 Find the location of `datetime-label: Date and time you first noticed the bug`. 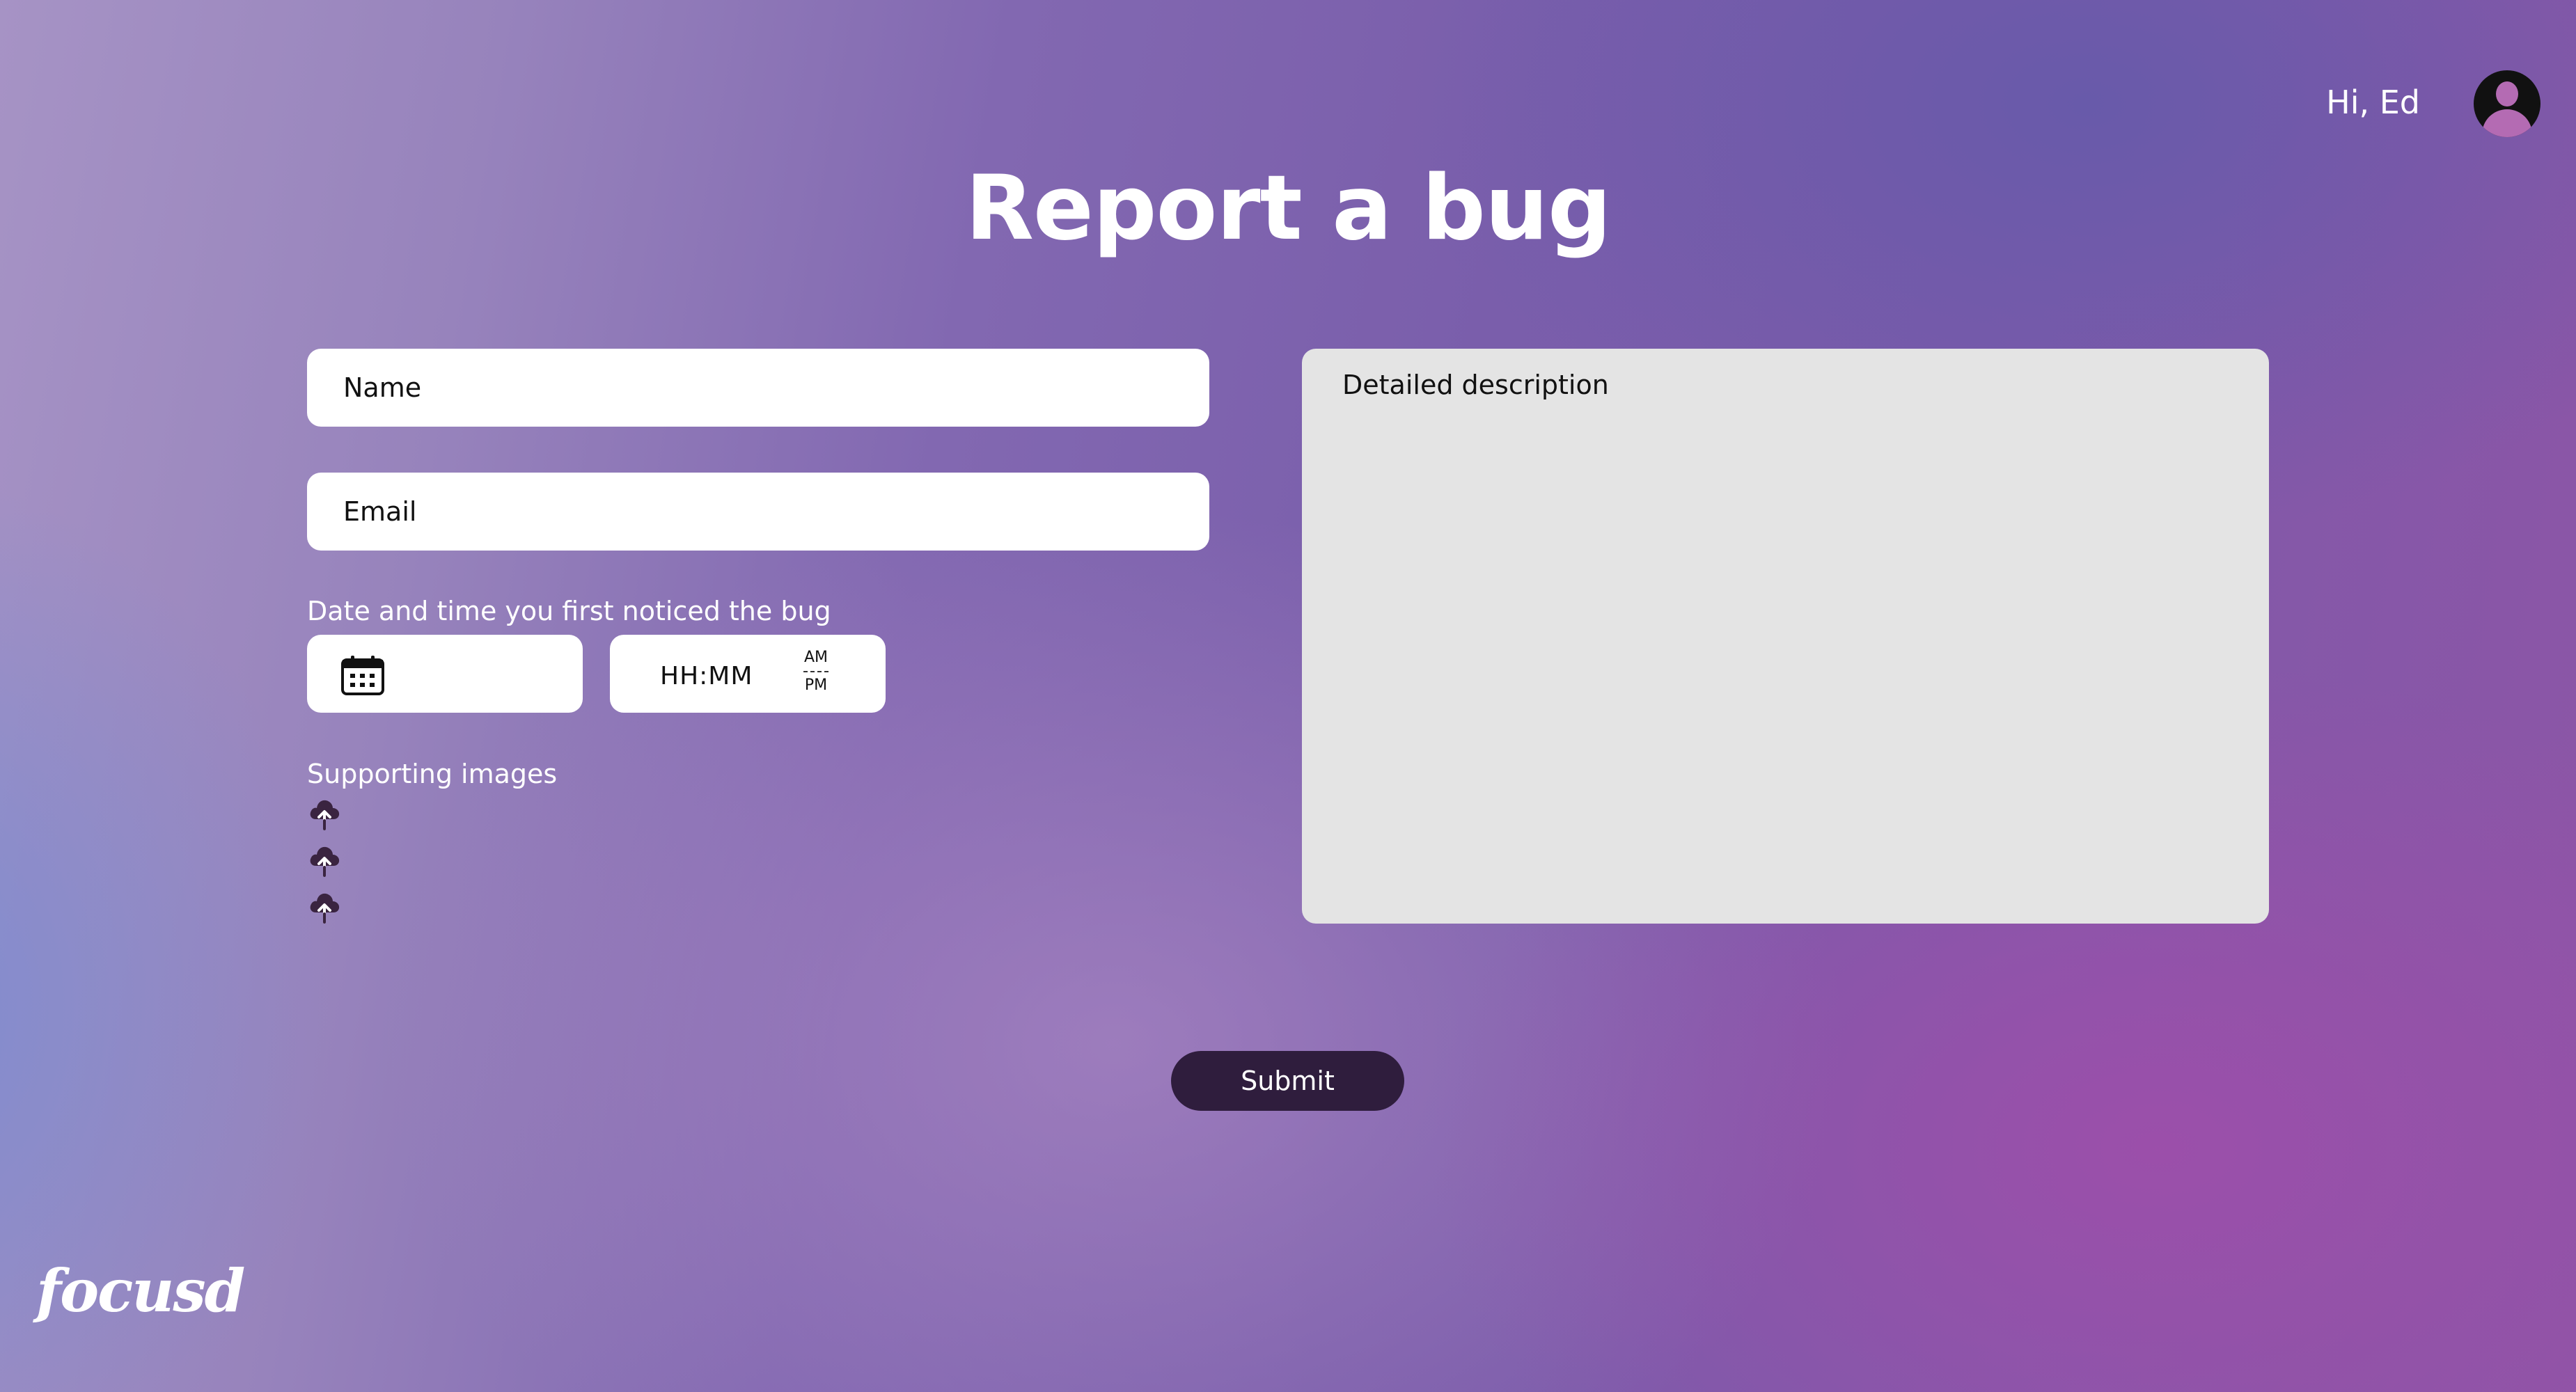

datetime-label: Date and time you first noticed the bug is located at coordinates (569, 611).